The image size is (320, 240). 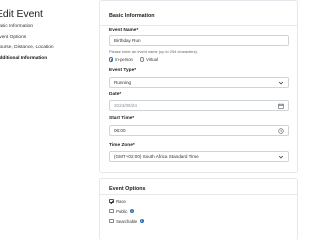 I want to click on start-time-label: Start Time*, so click(x=122, y=118).